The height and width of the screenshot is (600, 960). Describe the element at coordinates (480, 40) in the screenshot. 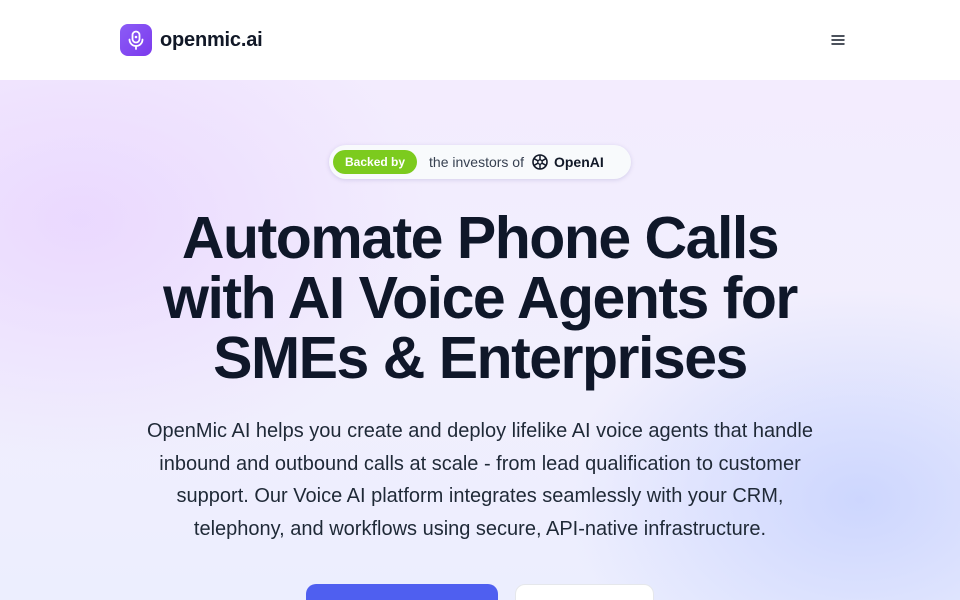

I see `top-navbar: openmic.ai` at that location.